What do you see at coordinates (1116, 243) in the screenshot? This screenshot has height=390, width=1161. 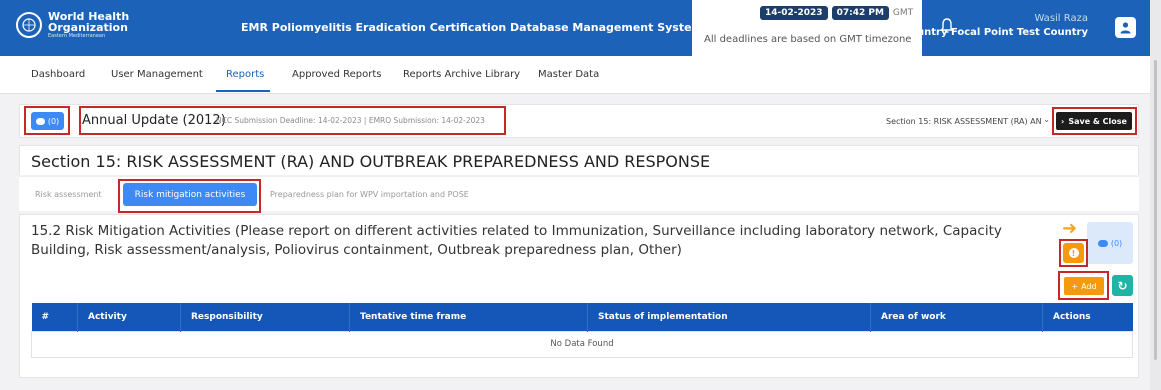 I see `question-chat-count: (0)` at bounding box center [1116, 243].